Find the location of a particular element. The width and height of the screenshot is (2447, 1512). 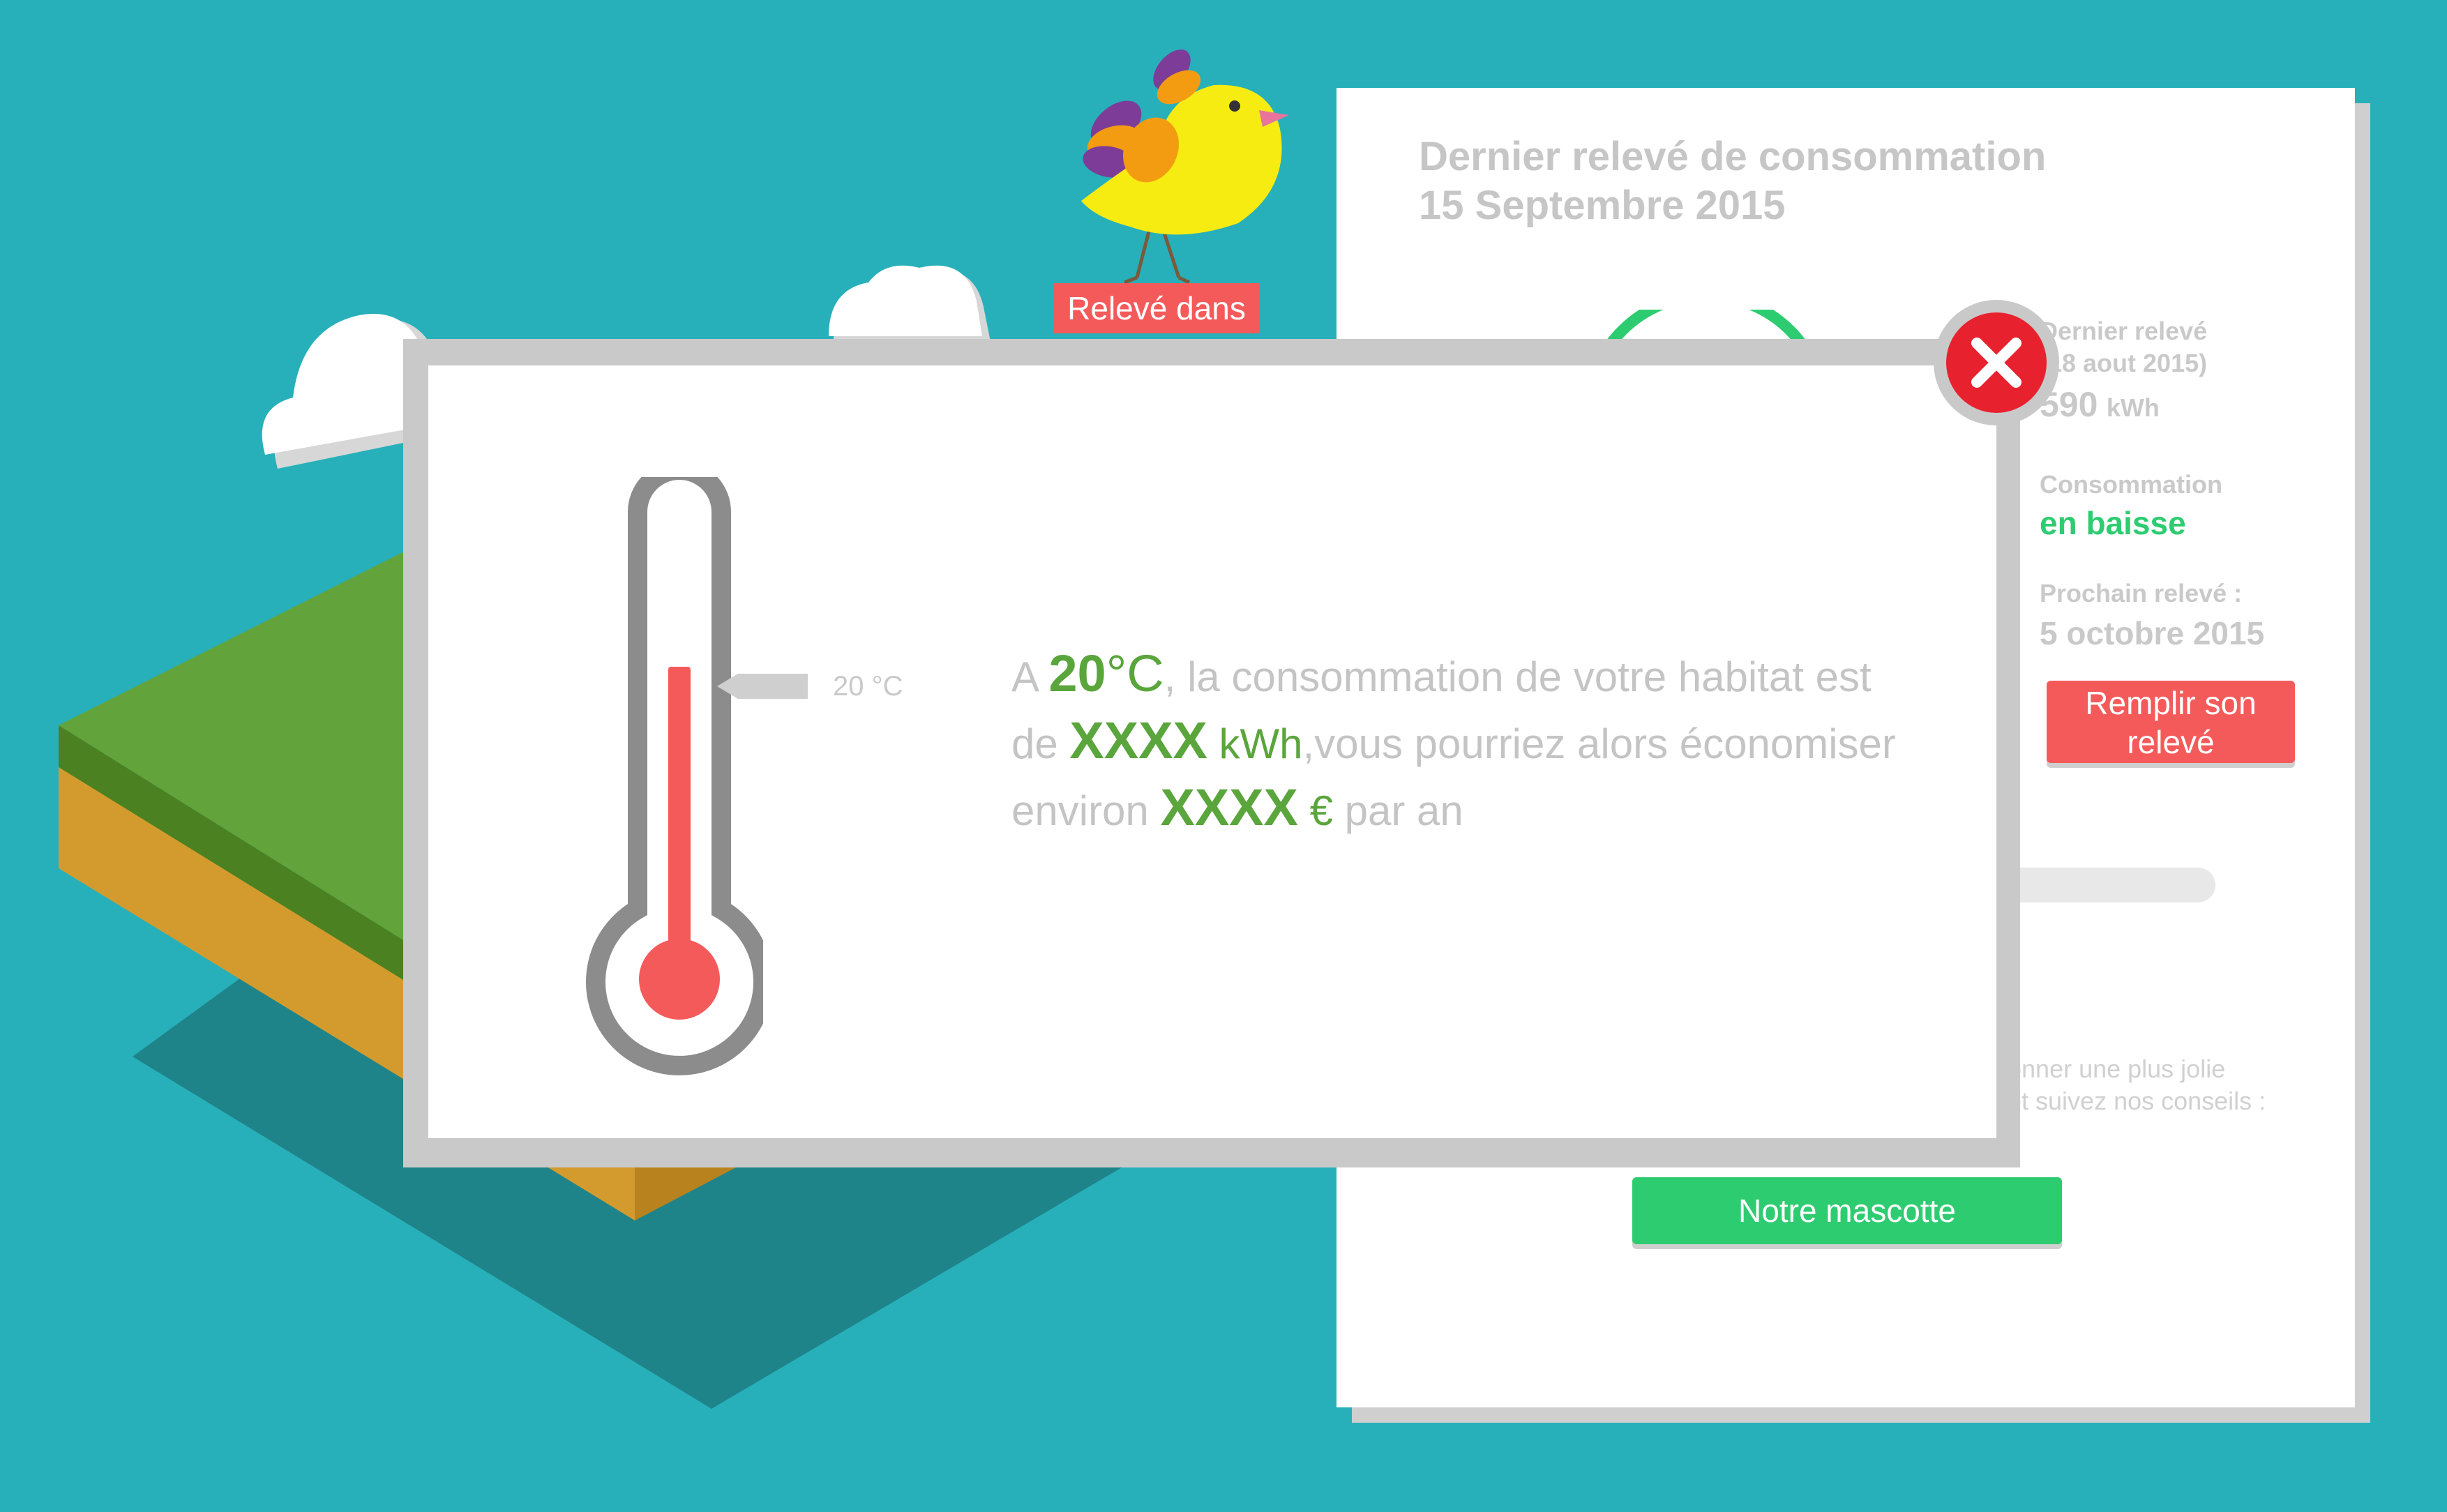

progress-bar is located at coordinates (2108, 885).